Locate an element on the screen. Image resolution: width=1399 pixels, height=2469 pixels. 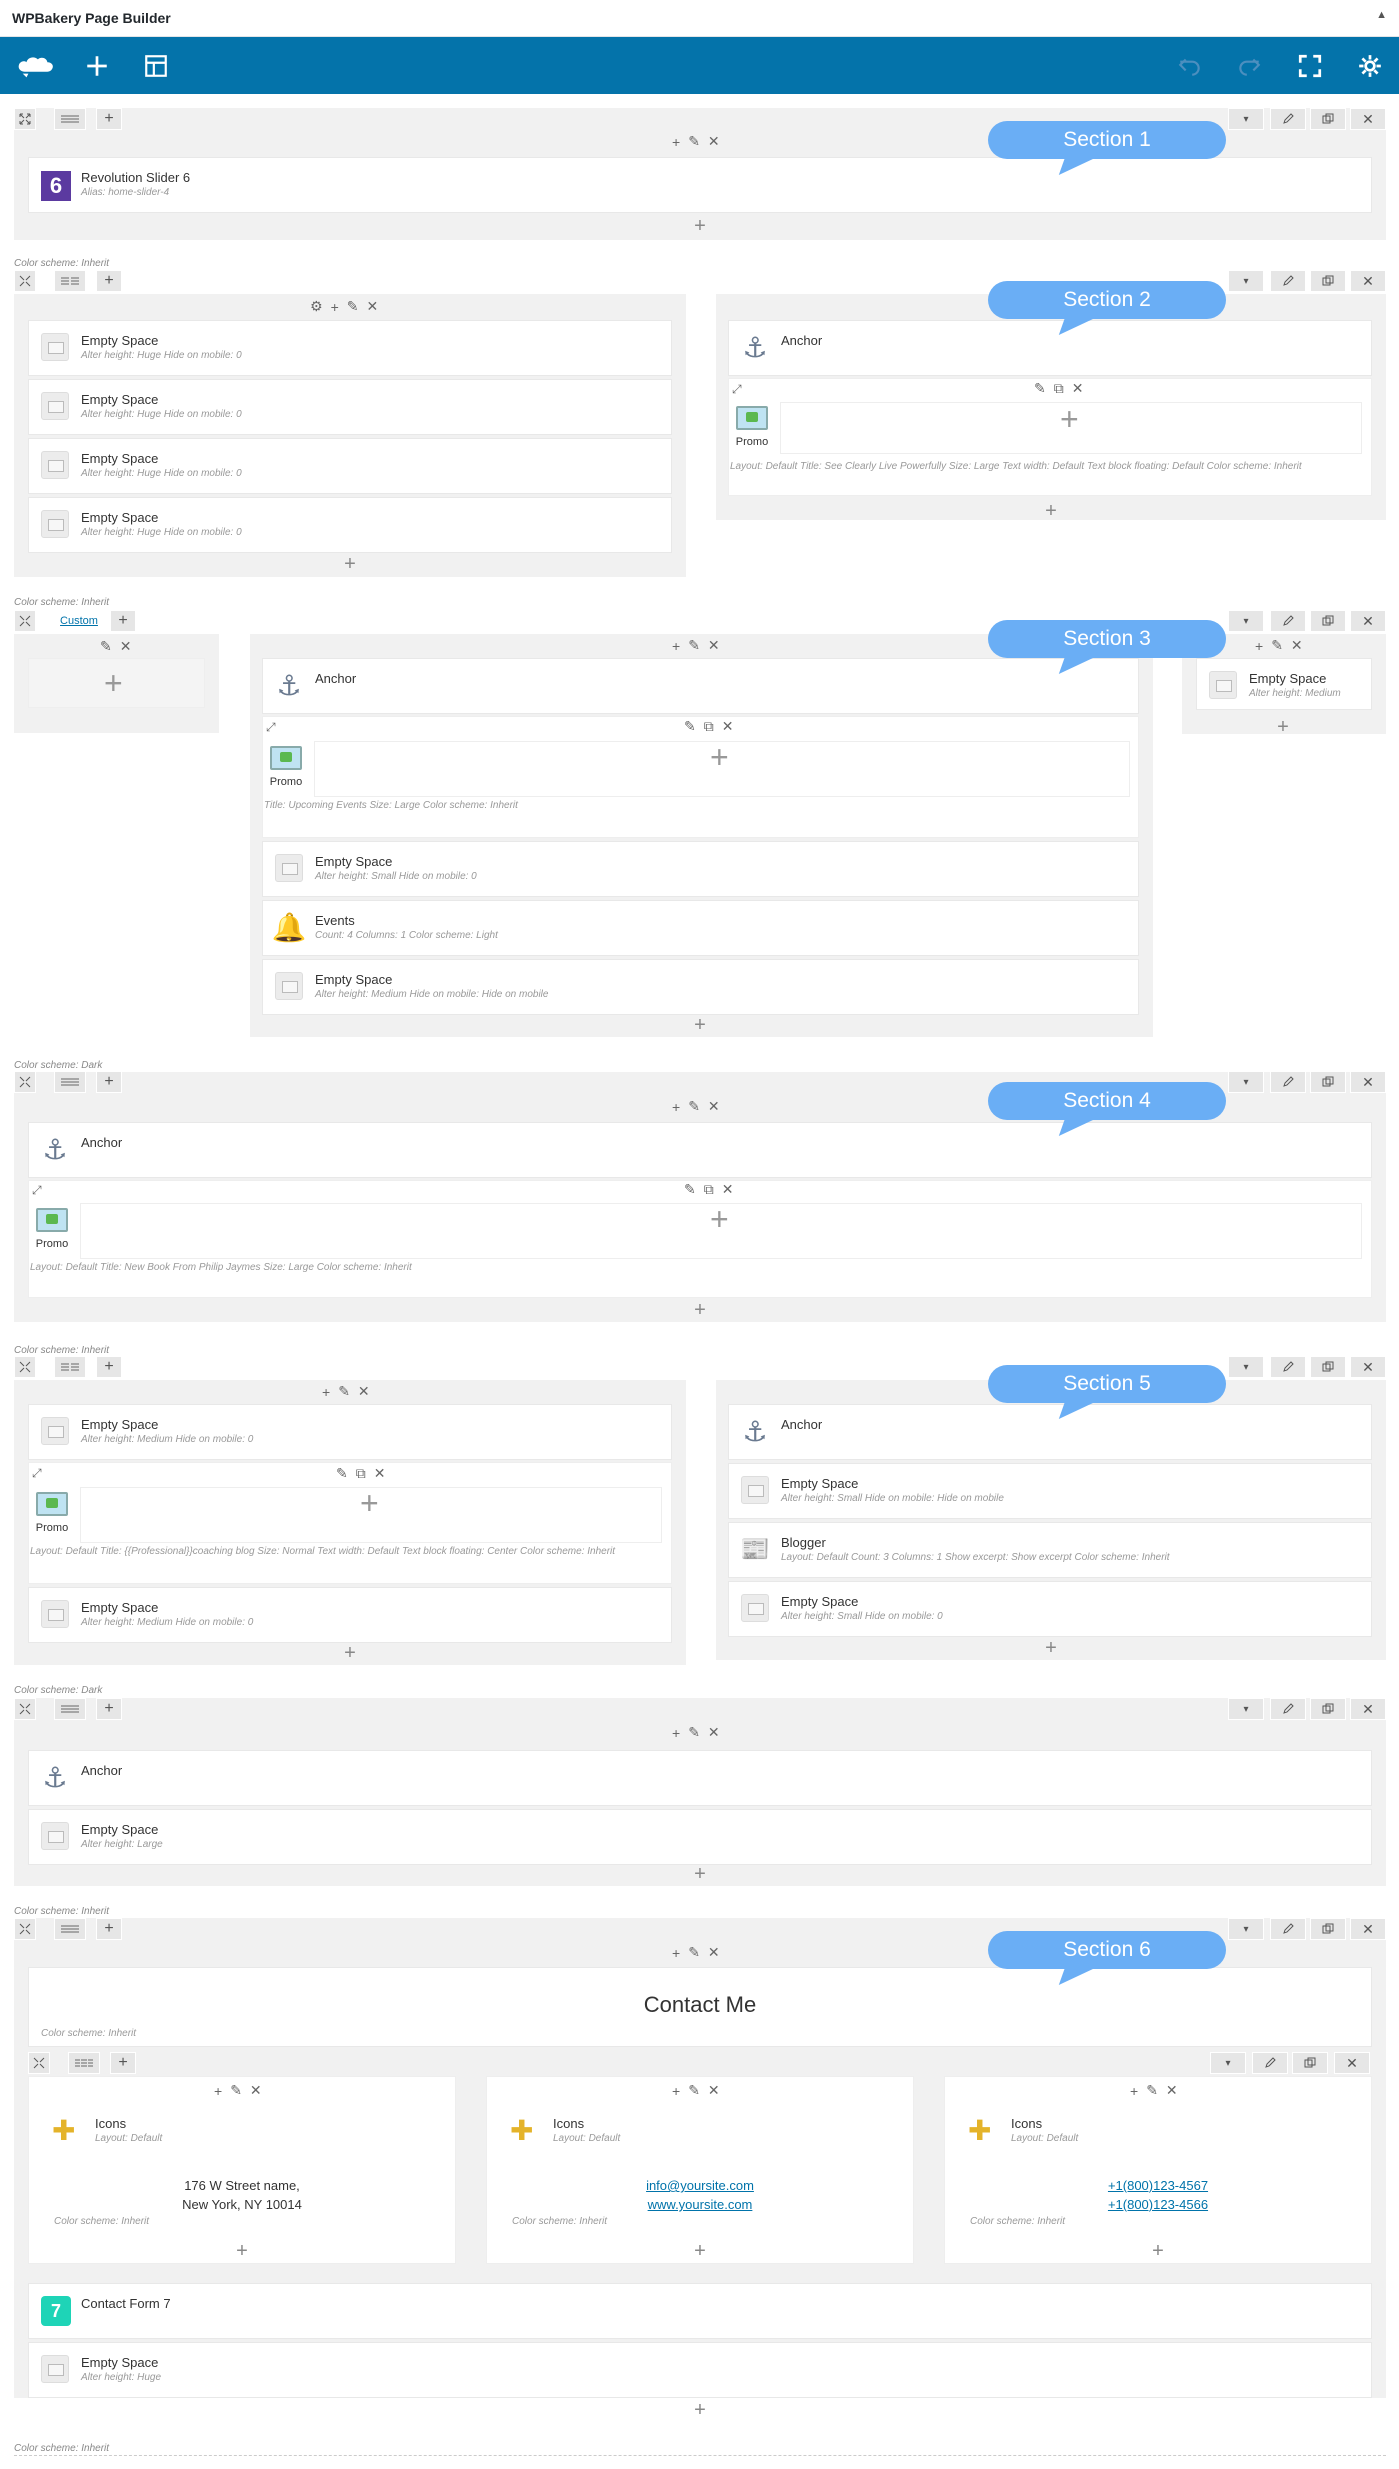
contact-title-element: Contact Me Color scheme: Inherit is located at coordinates (700, 2007).